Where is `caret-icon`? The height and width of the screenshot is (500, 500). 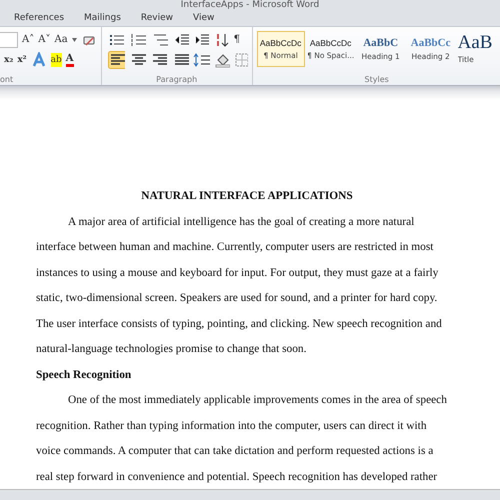 caret-icon is located at coordinates (74, 40).